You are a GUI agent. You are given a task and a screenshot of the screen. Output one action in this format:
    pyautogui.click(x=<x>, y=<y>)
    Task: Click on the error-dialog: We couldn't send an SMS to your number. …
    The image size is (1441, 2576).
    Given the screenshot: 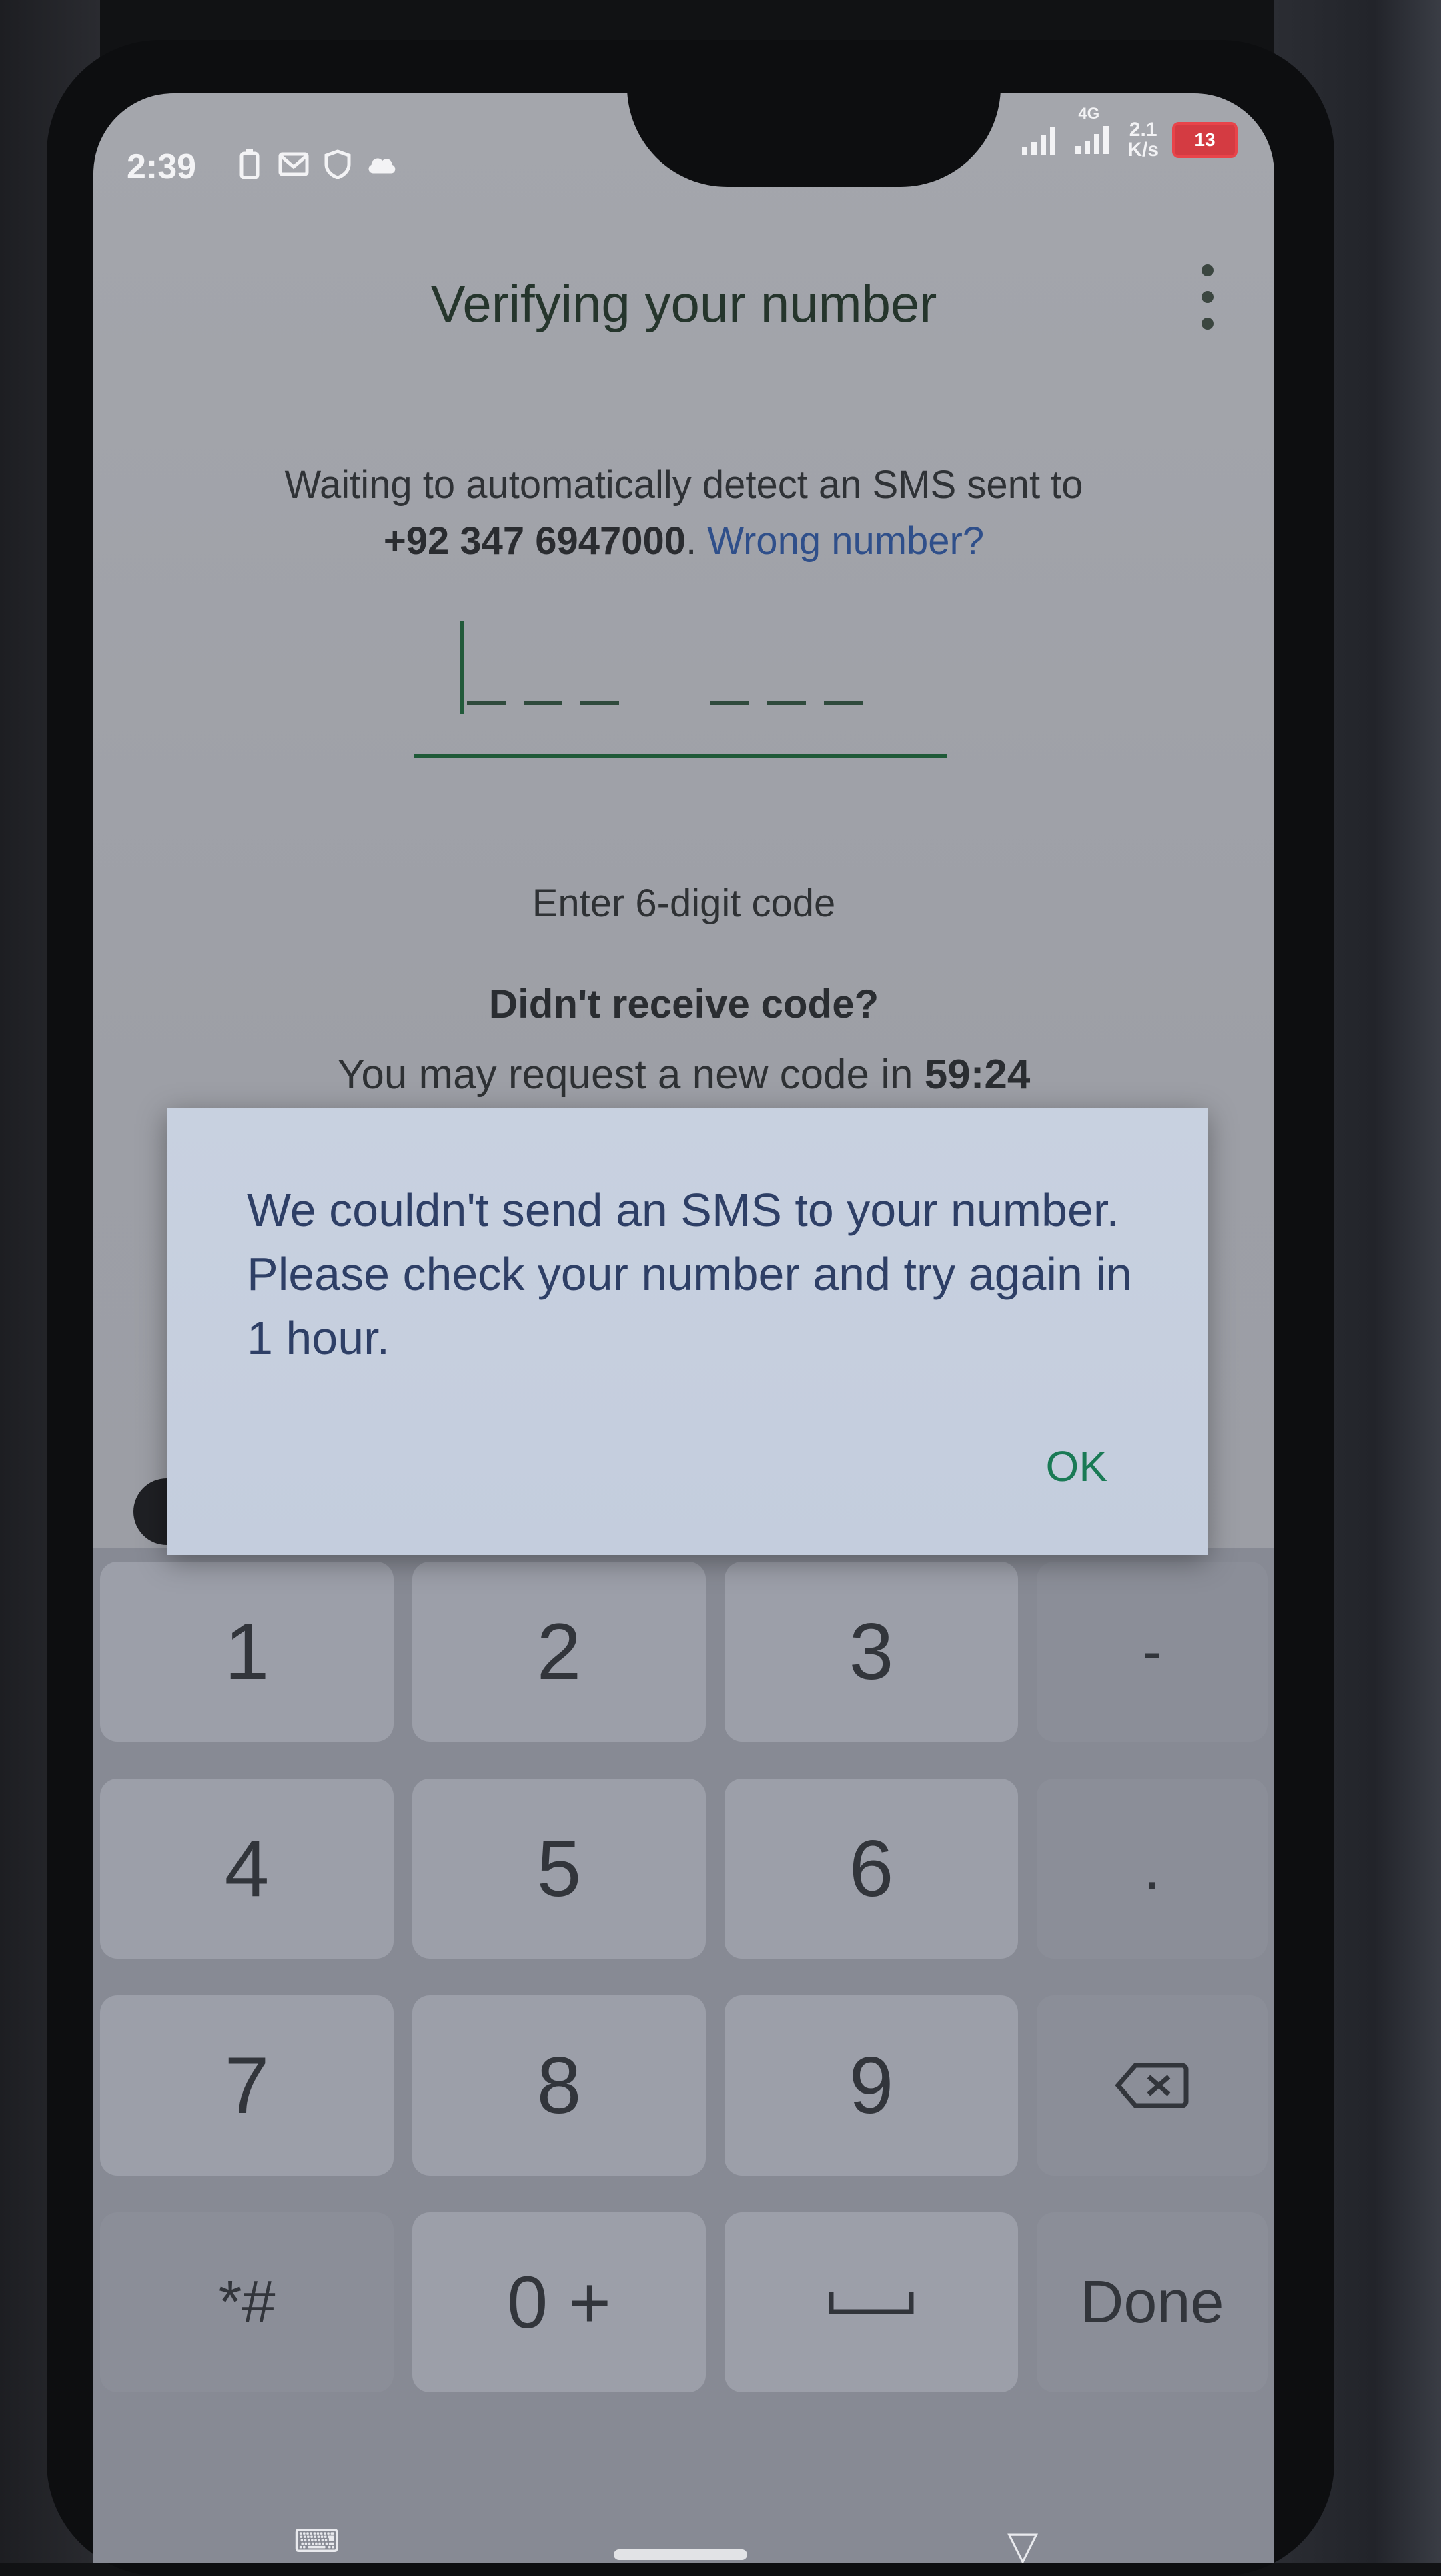 What is the action you would take?
    pyautogui.click(x=688, y=1331)
    